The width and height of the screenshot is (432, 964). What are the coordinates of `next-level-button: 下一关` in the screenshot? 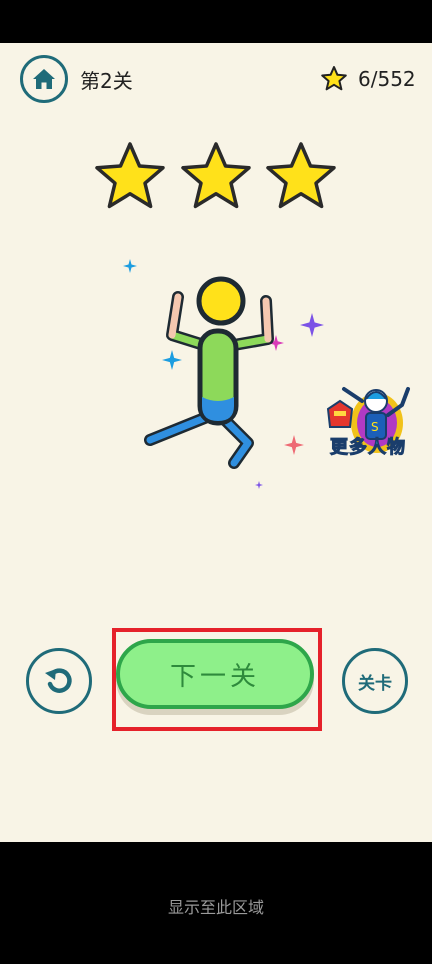 It's located at (215, 674).